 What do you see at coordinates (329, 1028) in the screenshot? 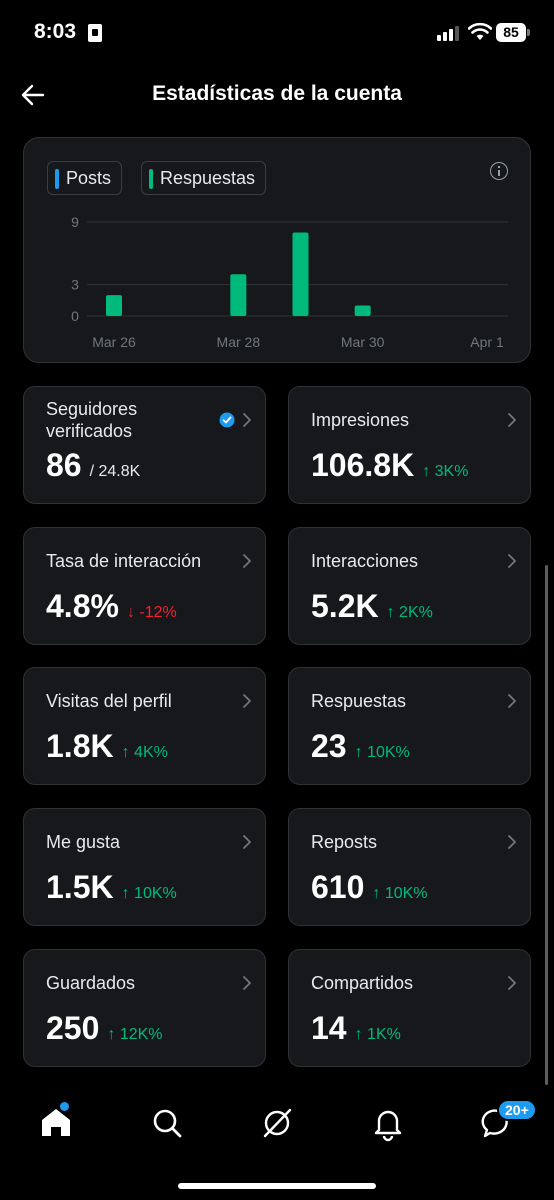
I see `stat-value: 14` at bounding box center [329, 1028].